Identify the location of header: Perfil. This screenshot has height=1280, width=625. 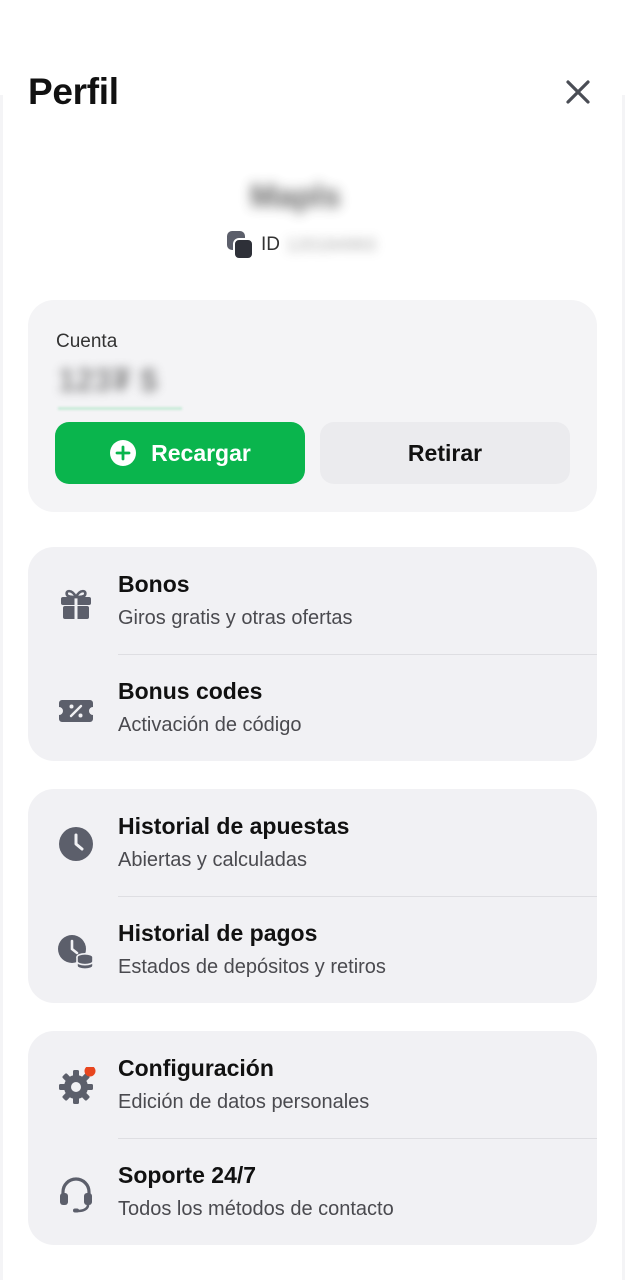
(313, 95).